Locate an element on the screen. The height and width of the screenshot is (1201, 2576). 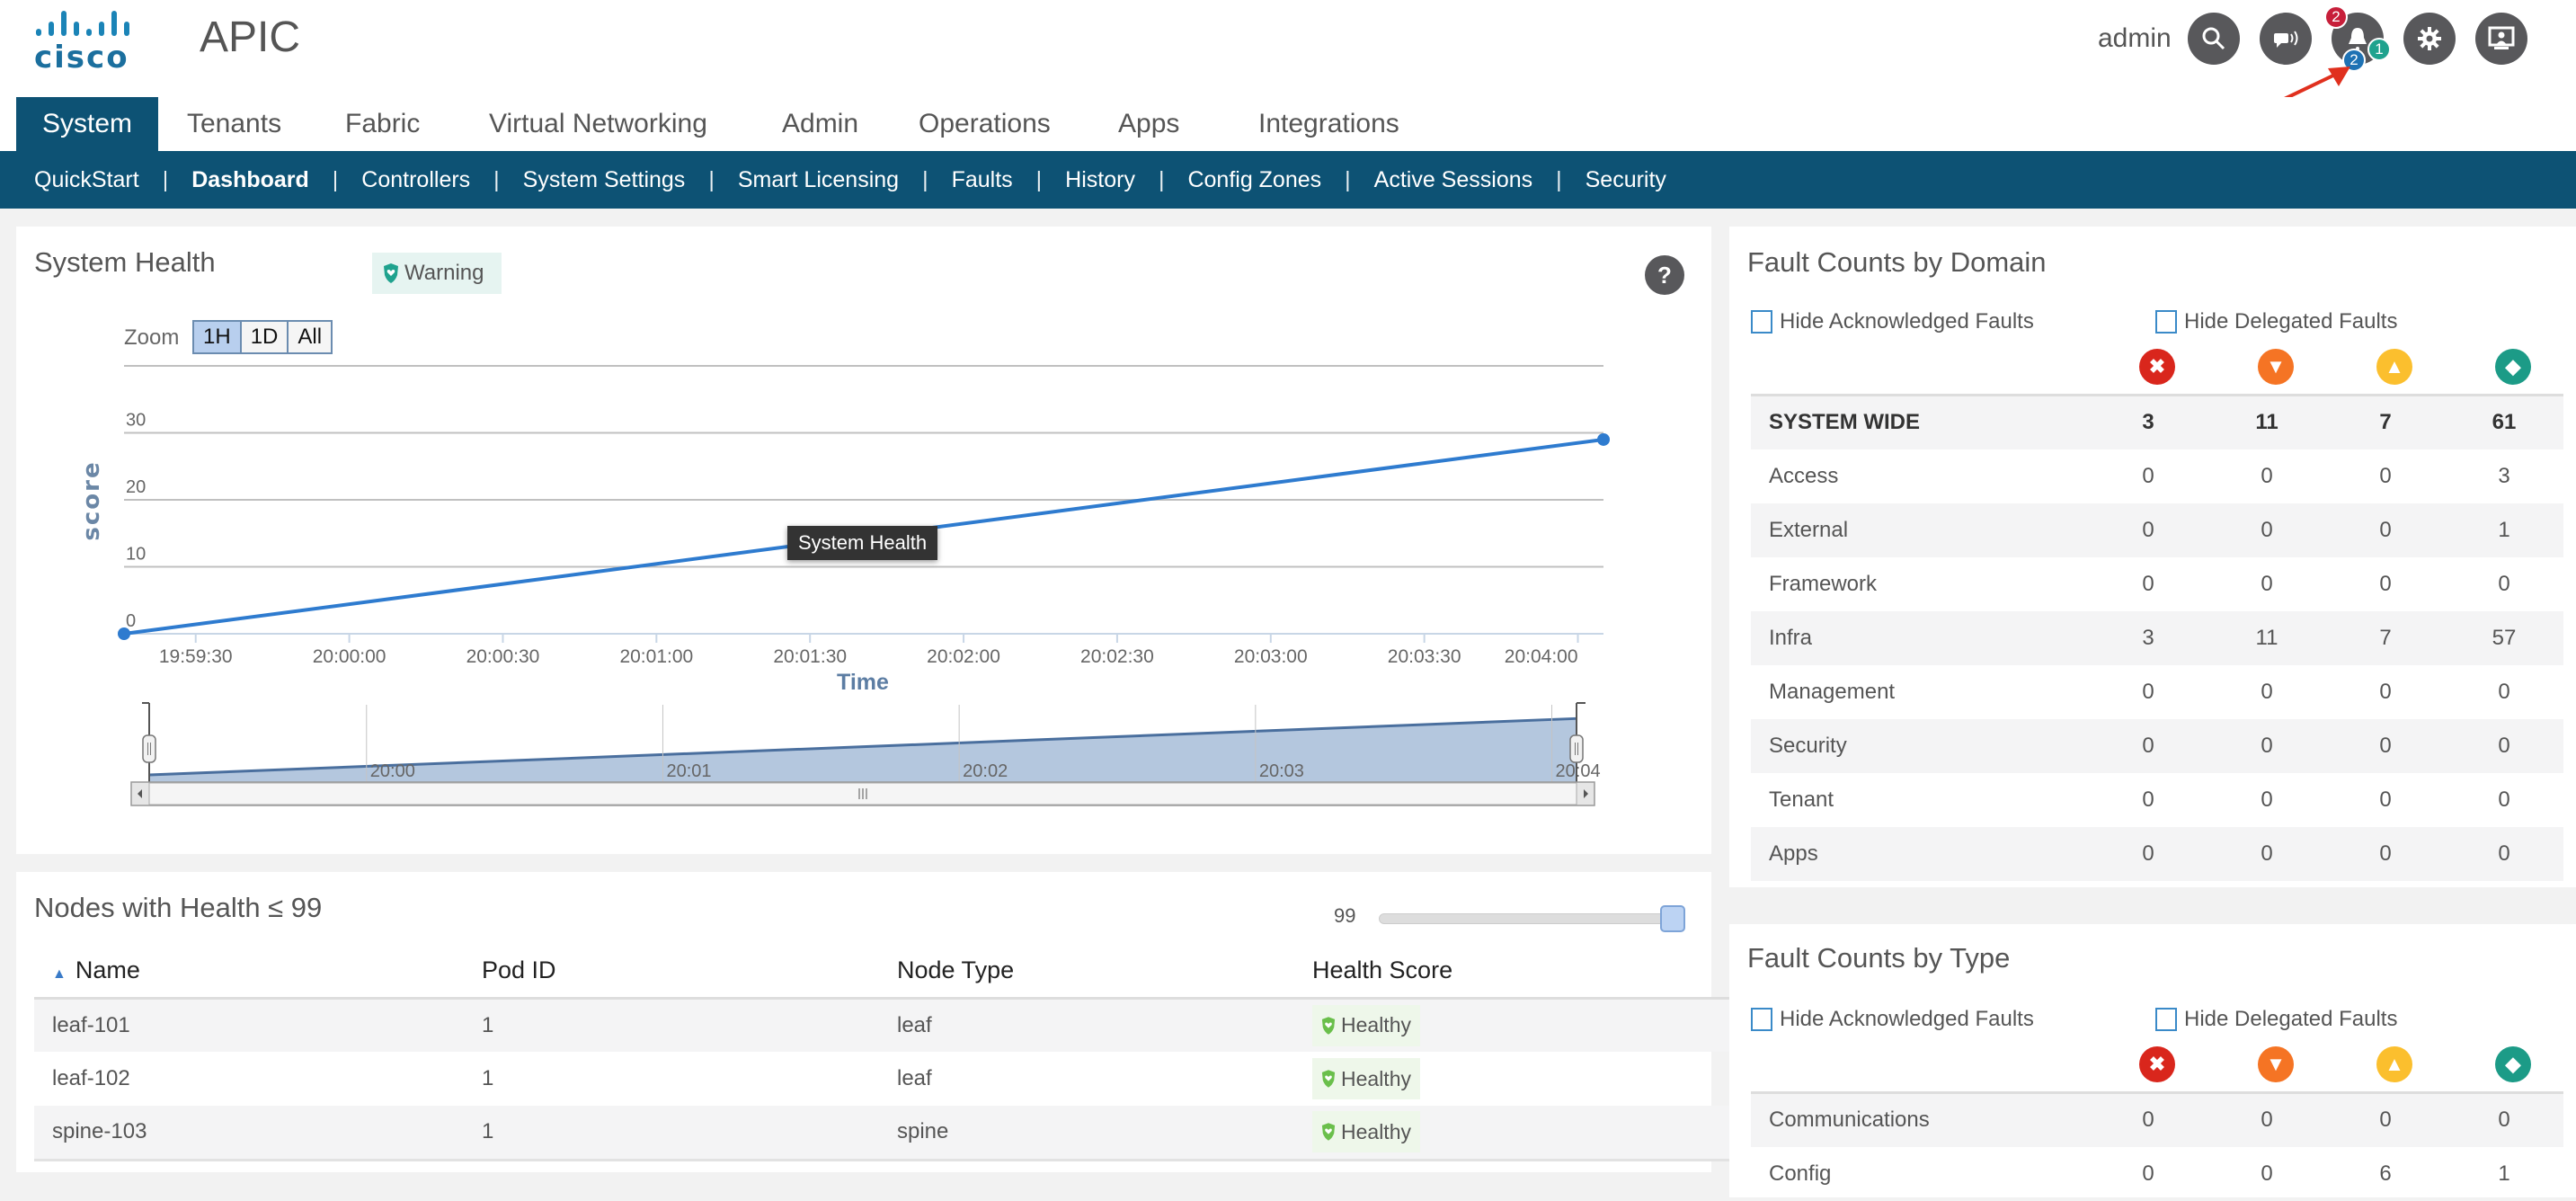
settings-button is located at coordinates (2429, 39).